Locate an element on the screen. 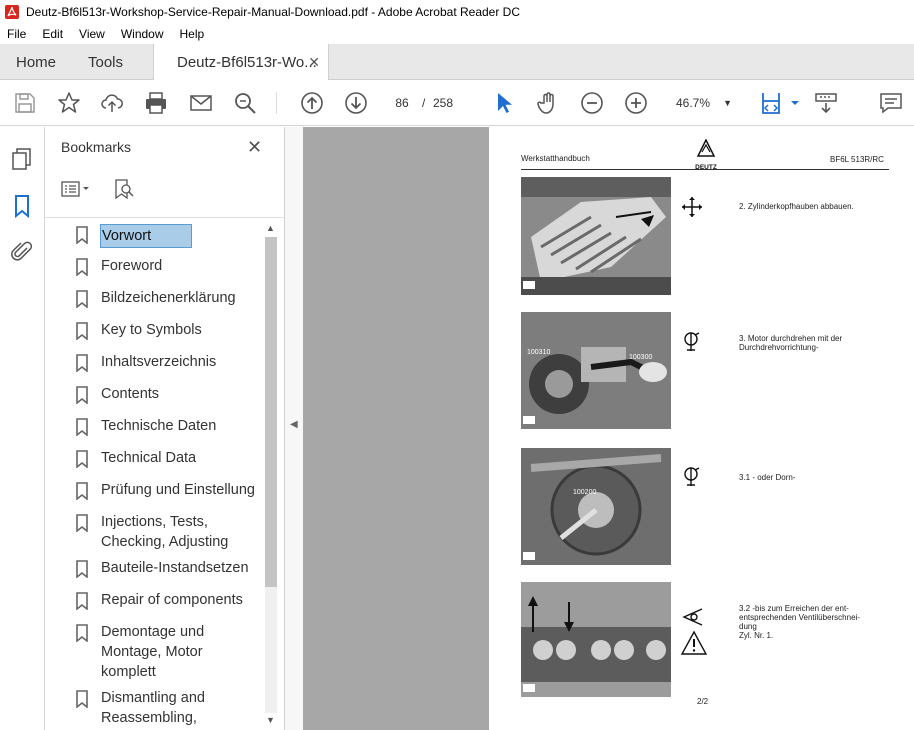  mail-icon is located at coordinates (201, 103).